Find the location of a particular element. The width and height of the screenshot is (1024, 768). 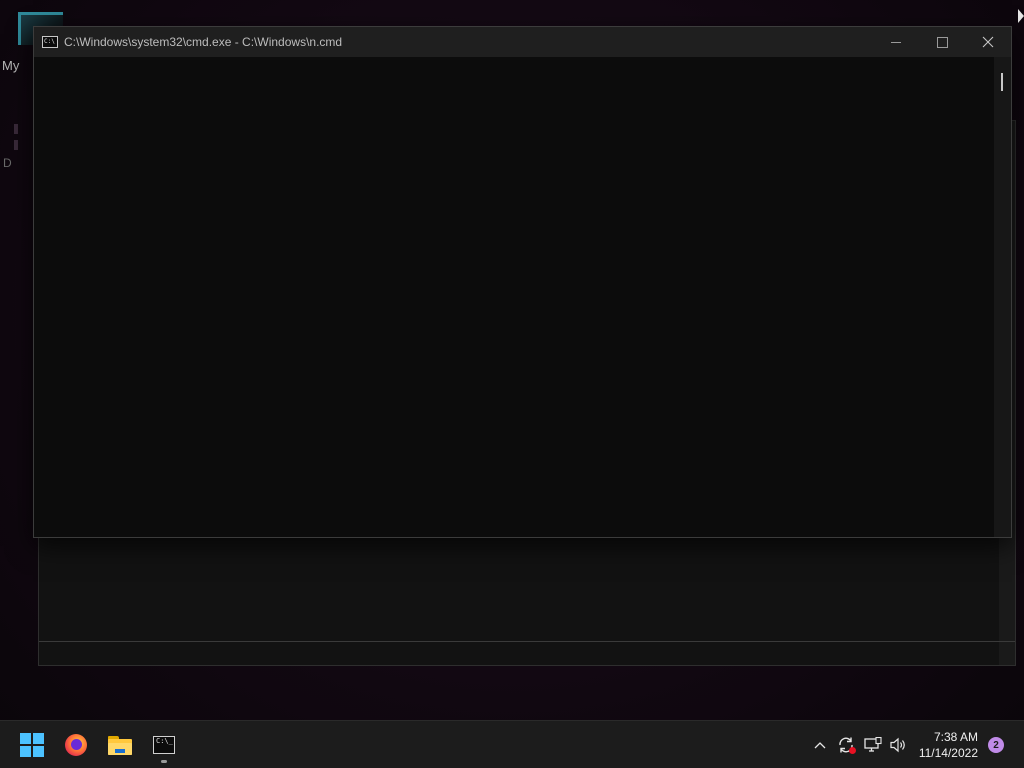

cmd-app-icon: C:\ is located at coordinates (50, 42).